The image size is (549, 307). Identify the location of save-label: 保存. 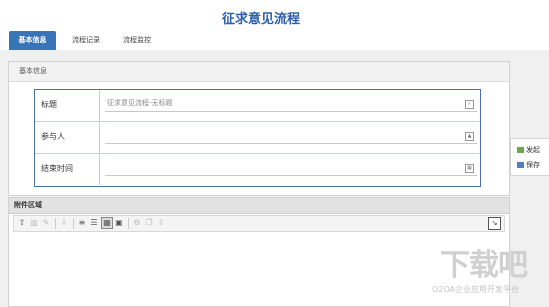
(533, 165).